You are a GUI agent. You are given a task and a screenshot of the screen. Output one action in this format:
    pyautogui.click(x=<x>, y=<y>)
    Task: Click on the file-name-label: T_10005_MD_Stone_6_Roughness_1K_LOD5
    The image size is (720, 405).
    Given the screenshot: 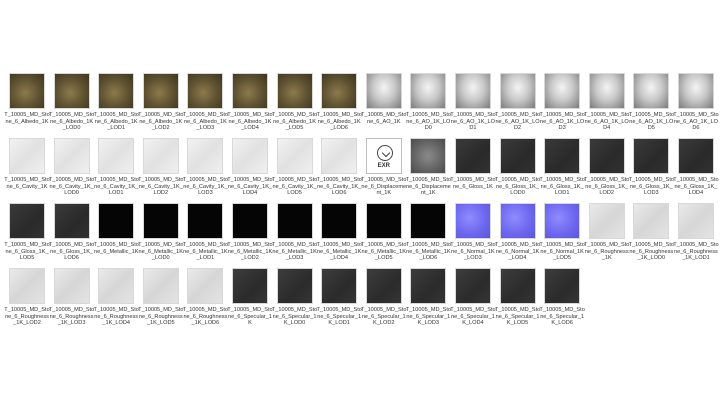 What is the action you would take?
    pyautogui.click(x=161, y=317)
    